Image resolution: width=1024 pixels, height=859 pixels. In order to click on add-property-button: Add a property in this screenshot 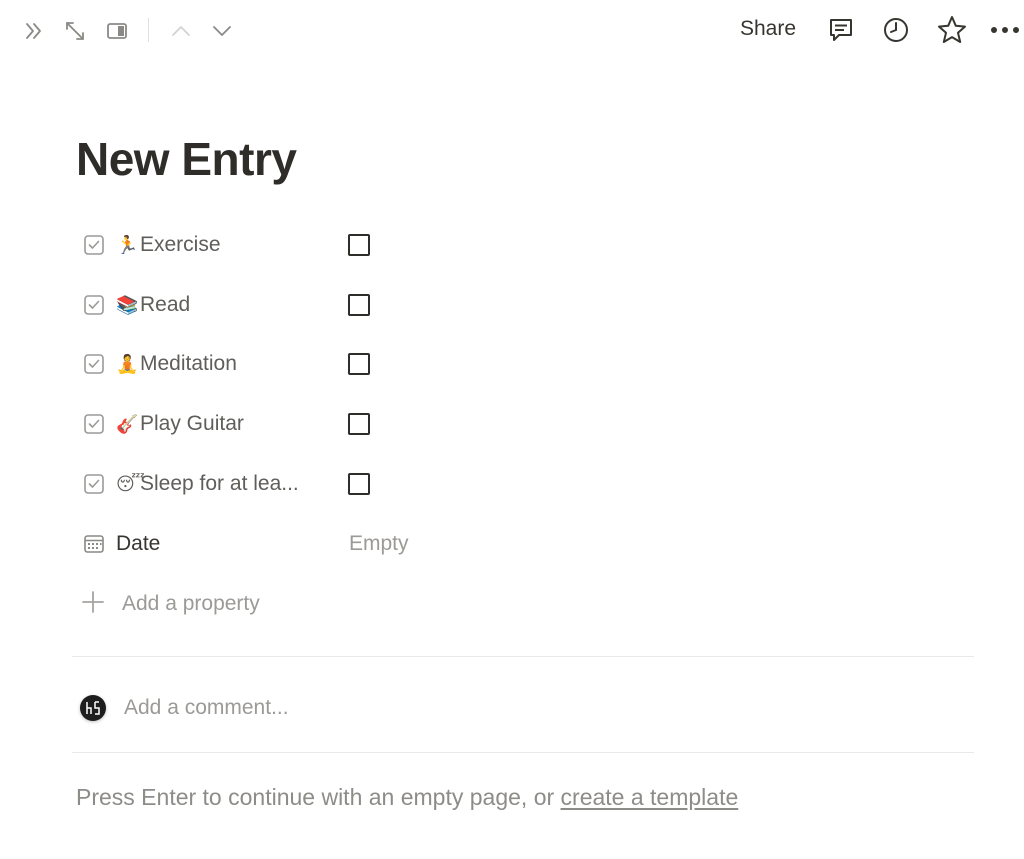, I will do `click(170, 604)`.